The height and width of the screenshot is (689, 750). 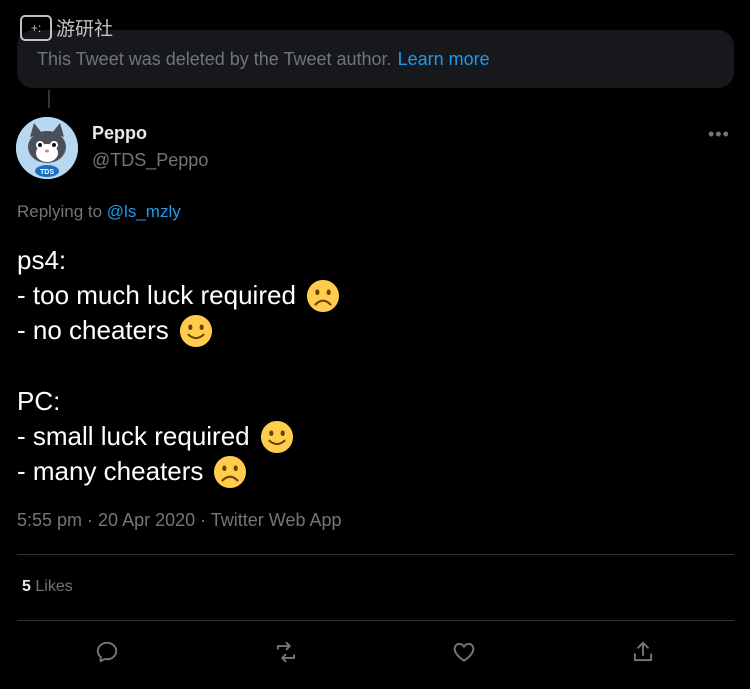 I want to click on learn-more-link: Learn more, so click(x=444, y=59).